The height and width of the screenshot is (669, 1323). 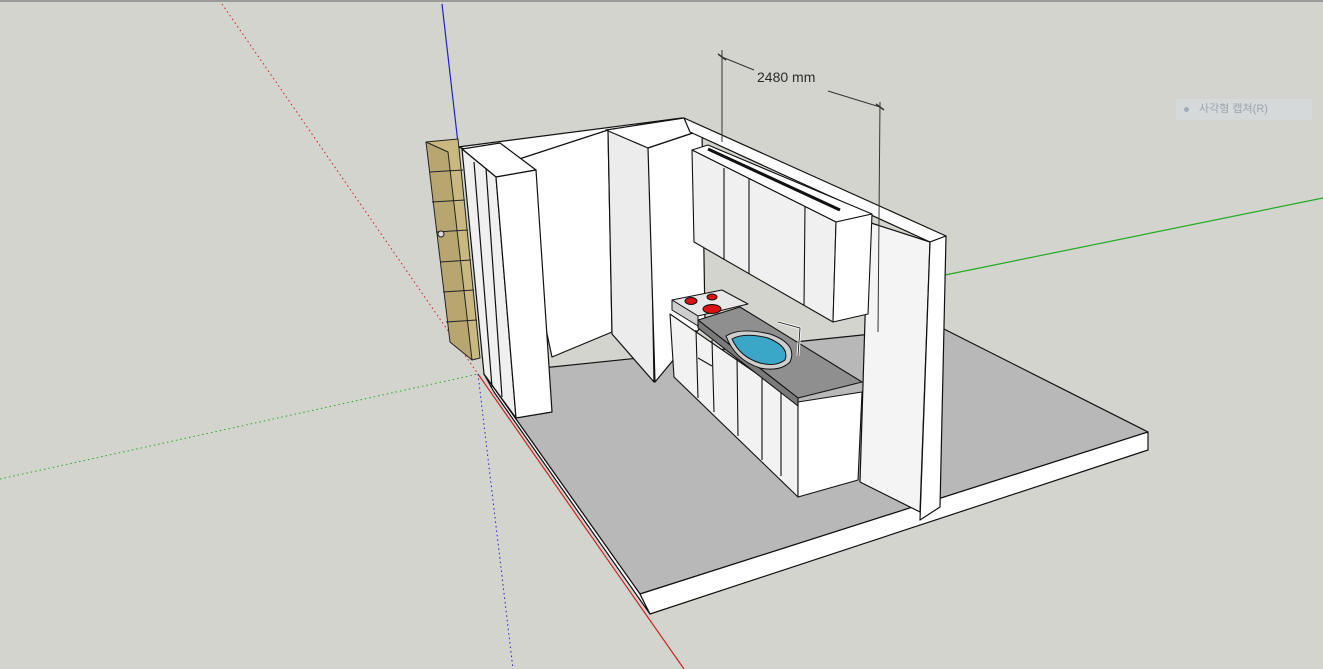 What do you see at coordinates (450, 78) in the screenshot?
I see `blue-axis-positive` at bounding box center [450, 78].